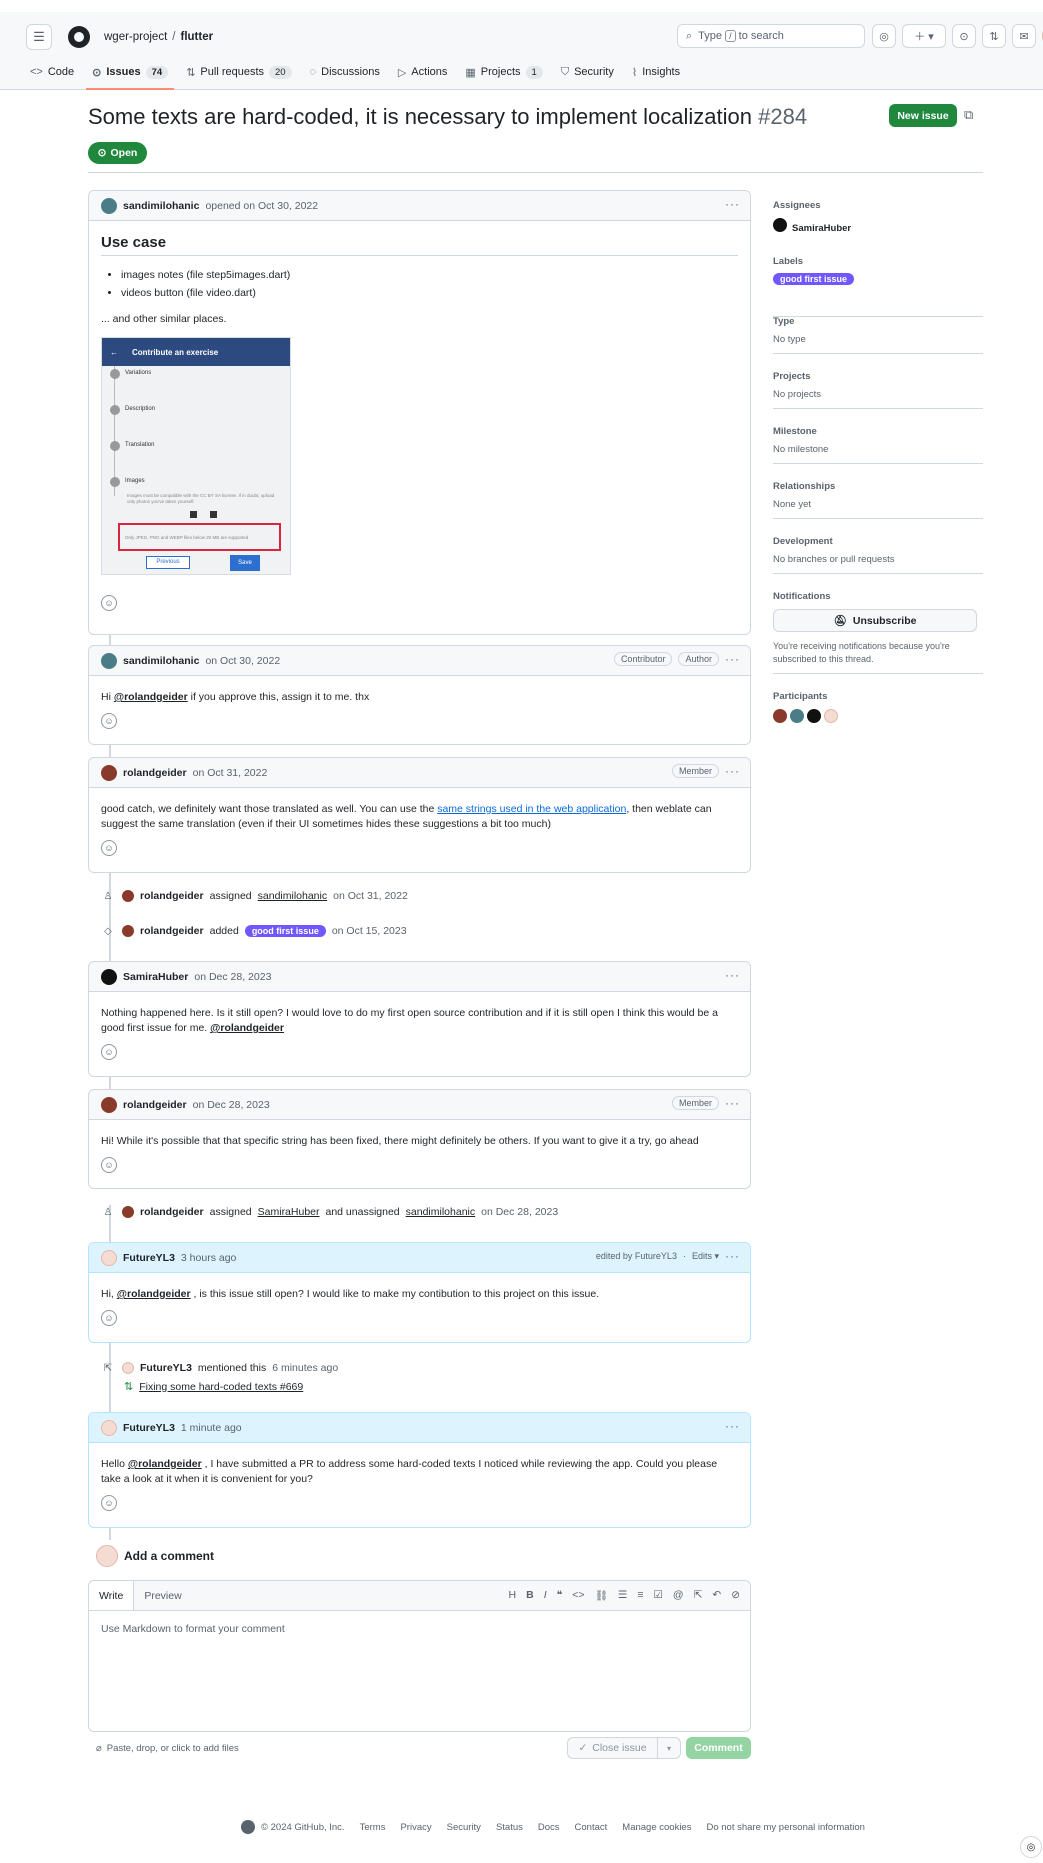  I want to click on copilot-chat-icon: ◎, so click(1031, 1847).